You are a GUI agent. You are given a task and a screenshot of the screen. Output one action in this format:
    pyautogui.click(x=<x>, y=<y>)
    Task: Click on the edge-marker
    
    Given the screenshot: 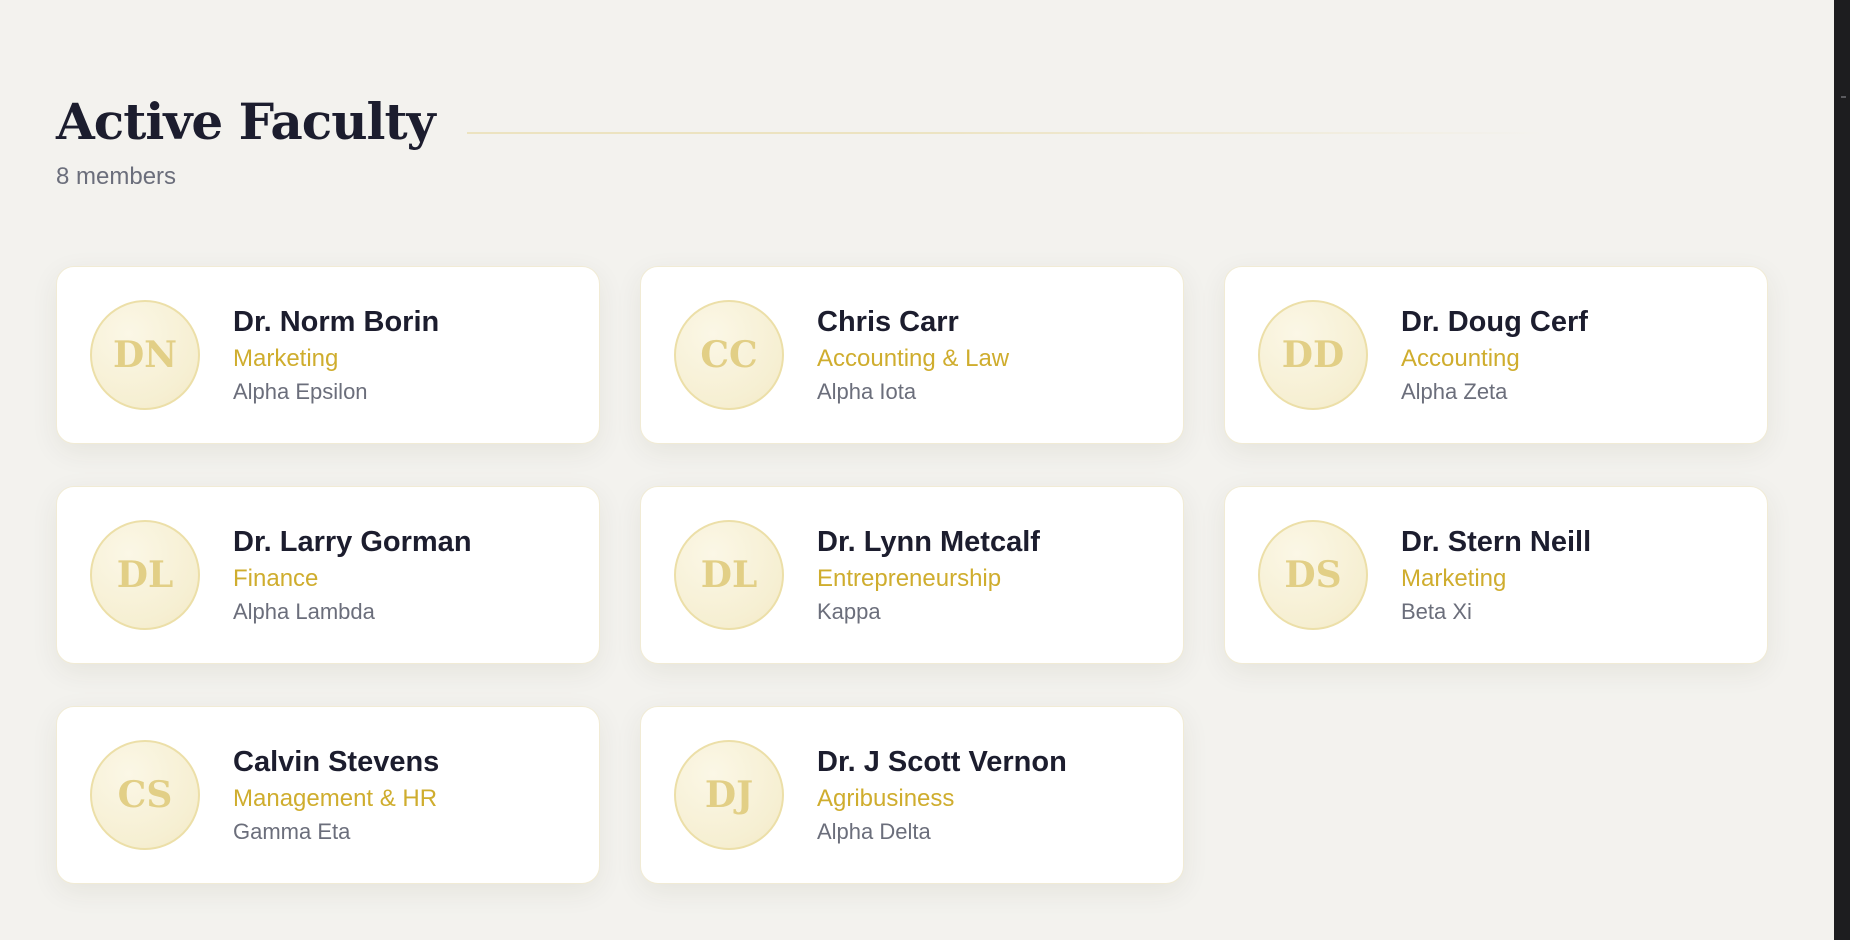 What is the action you would take?
    pyautogui.click(x=1843, y=97)
    